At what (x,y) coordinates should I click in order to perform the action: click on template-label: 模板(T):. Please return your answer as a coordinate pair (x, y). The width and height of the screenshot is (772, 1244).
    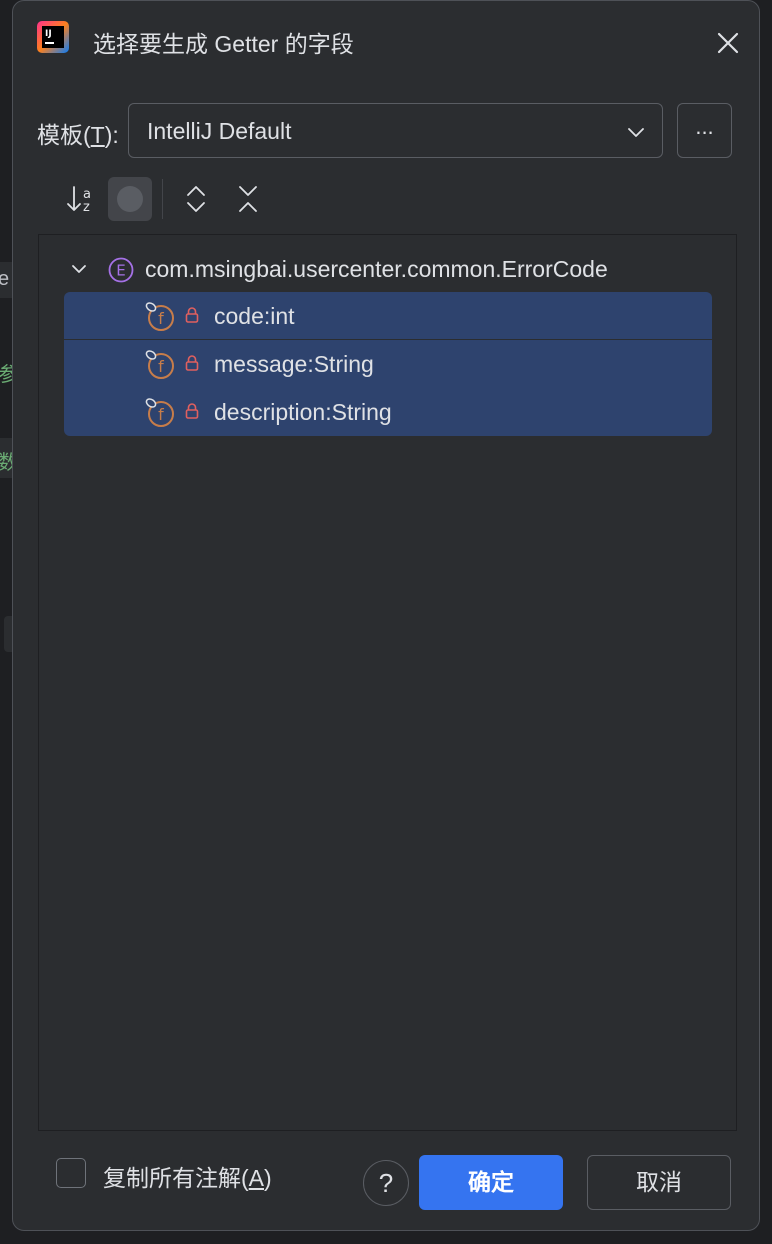
    Looking at the image, I should click on (78, 135).